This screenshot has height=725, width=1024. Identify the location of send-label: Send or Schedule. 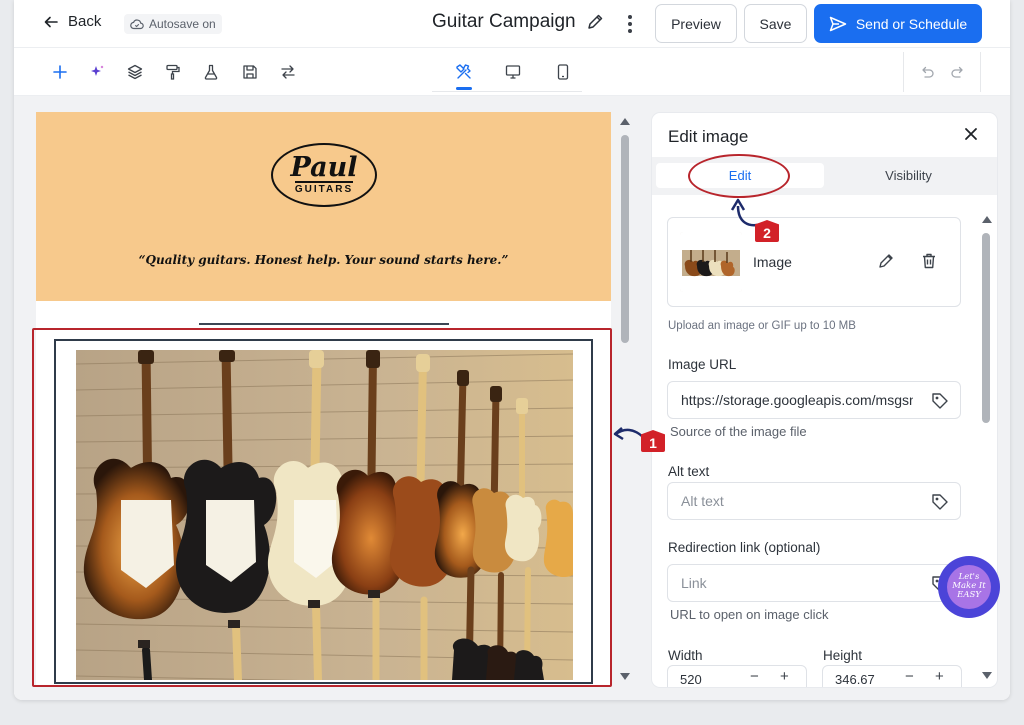
(911, 23).